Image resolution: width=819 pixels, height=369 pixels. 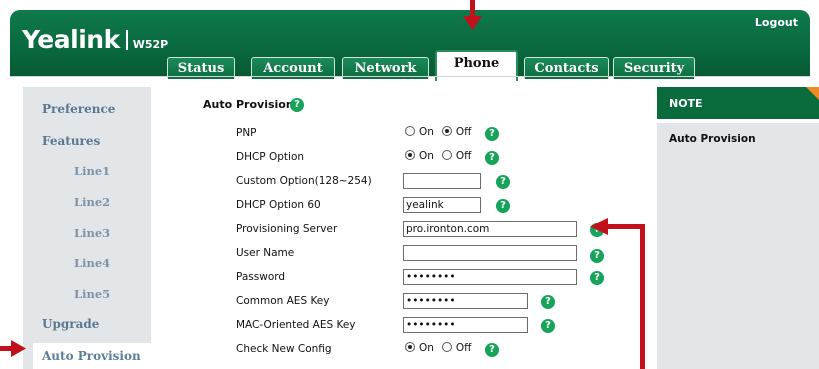 I want to click on note-header: NOTE, so click(x=738, y=103).